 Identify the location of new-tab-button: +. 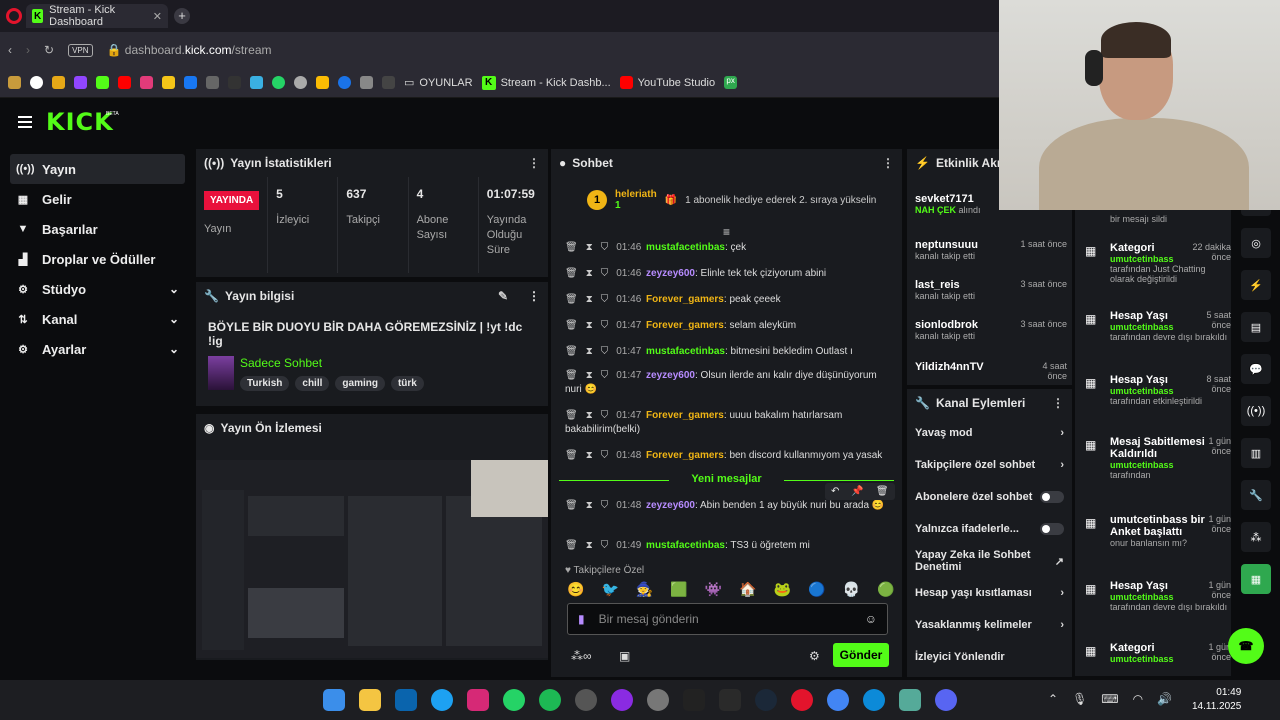
(182, 16).